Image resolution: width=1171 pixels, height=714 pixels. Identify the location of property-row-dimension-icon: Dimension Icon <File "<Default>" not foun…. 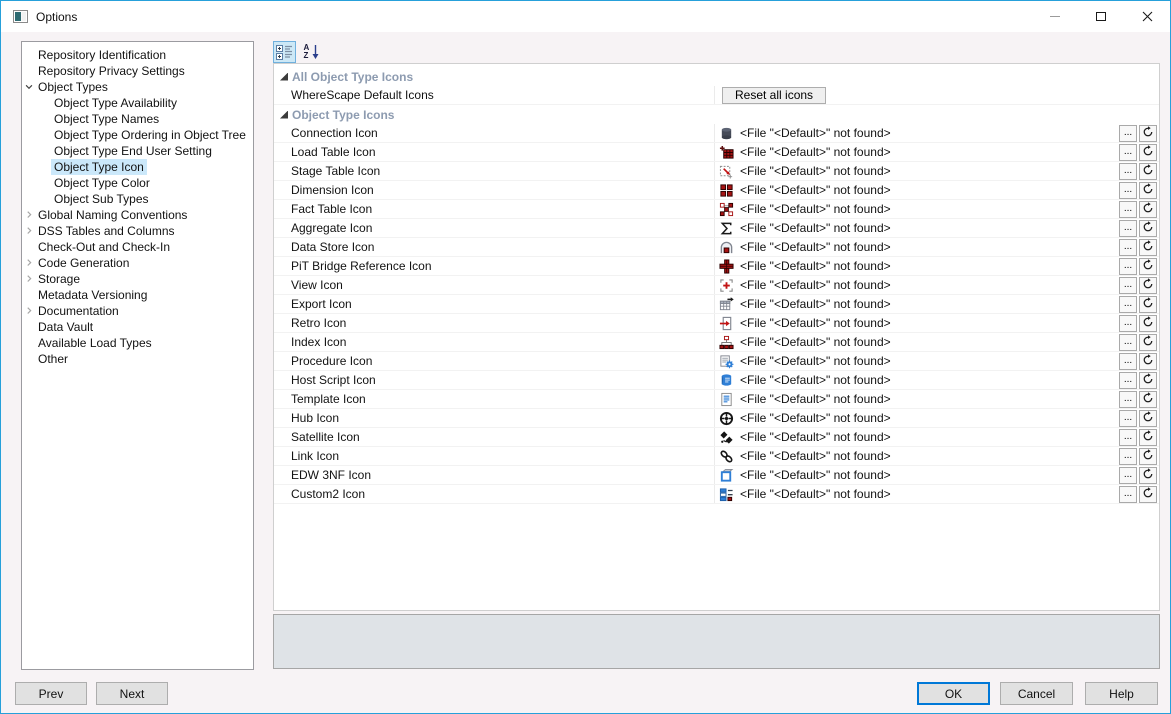
(716, 190).